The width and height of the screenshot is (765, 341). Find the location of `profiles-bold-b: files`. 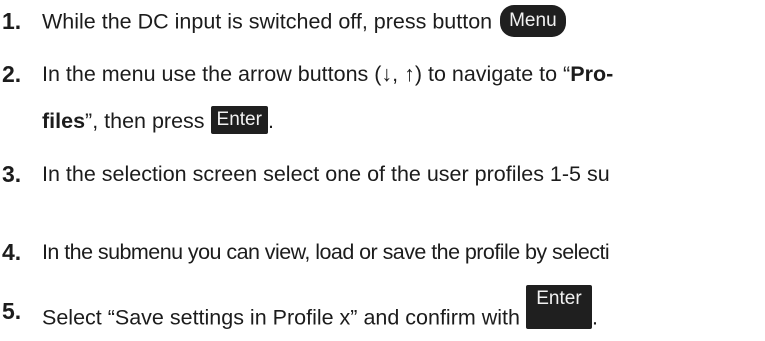

profiles-bold-b: files is located at coordinates (64, 121).